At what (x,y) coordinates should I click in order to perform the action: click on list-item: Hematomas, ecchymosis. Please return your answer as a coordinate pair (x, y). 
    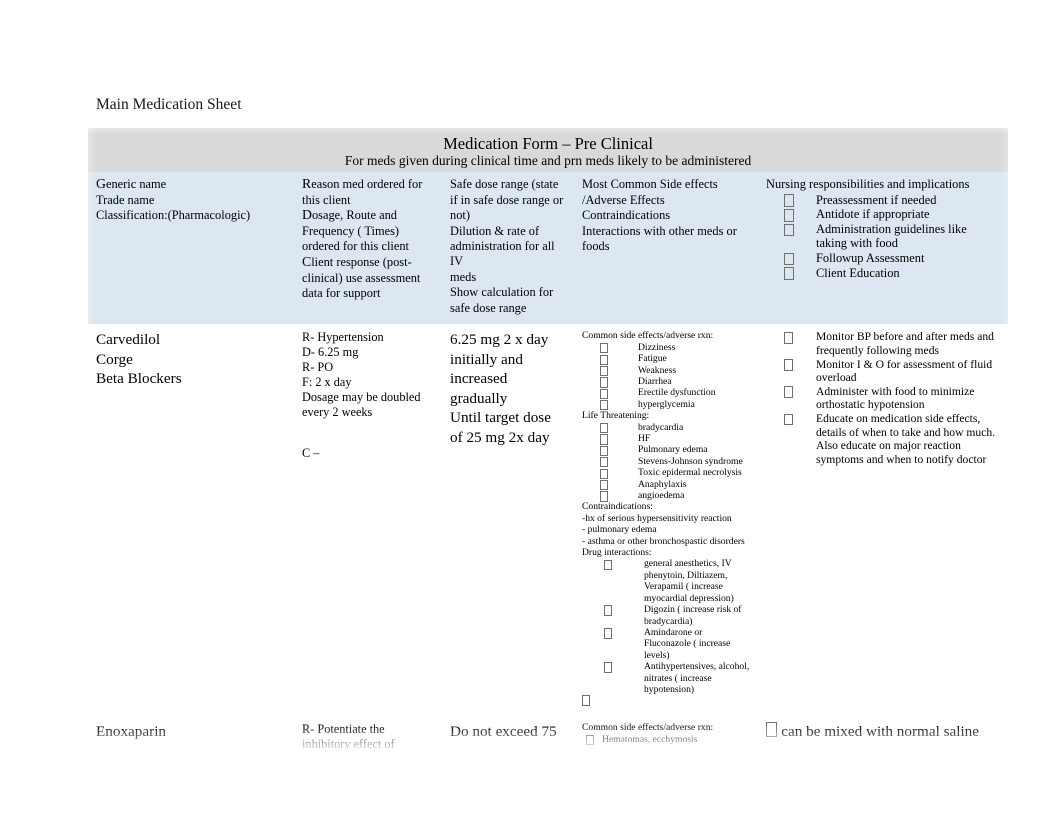
    Looking at the image, I should click on (666, 740).